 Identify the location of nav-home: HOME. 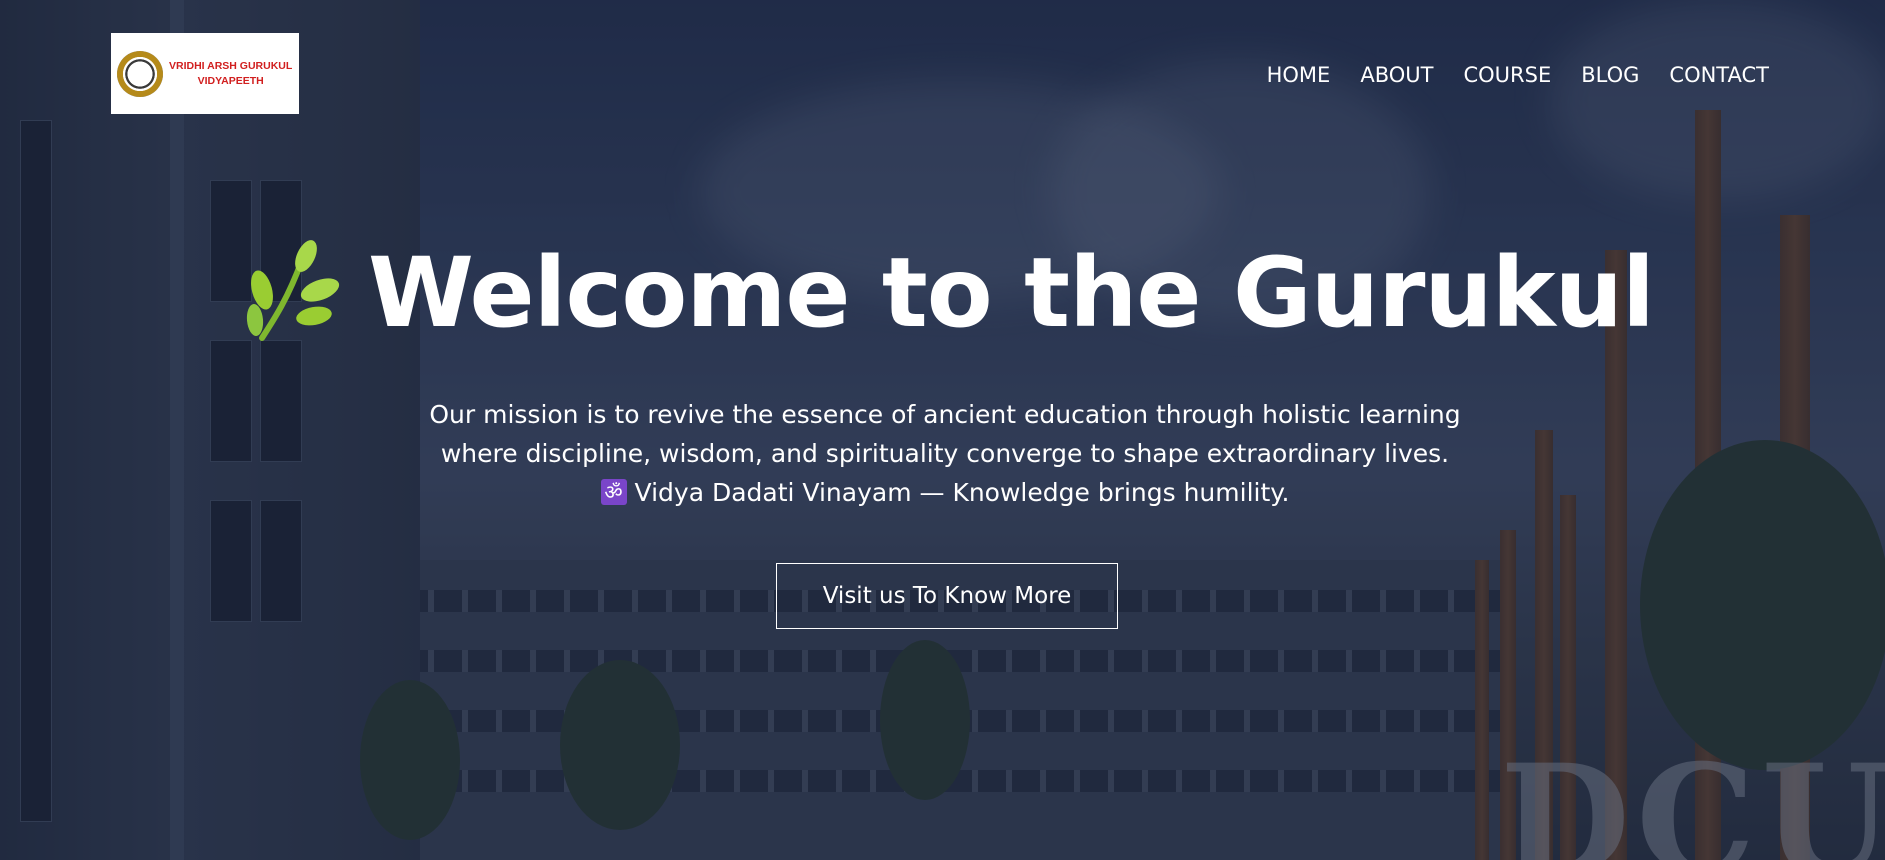
(1299, 75).